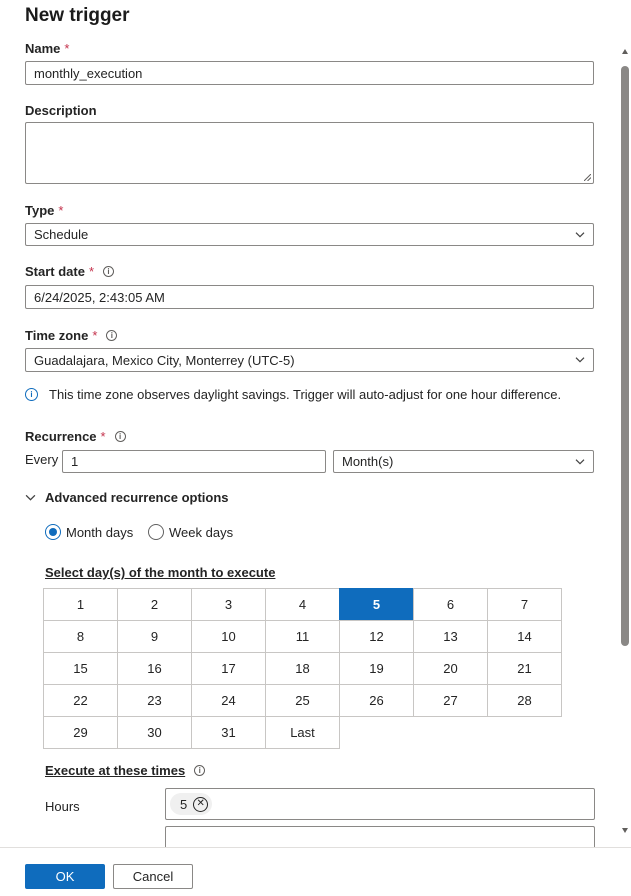 This screenshot has width=631, height=896. I want to click on day-cell: 1, so click(80, 604).